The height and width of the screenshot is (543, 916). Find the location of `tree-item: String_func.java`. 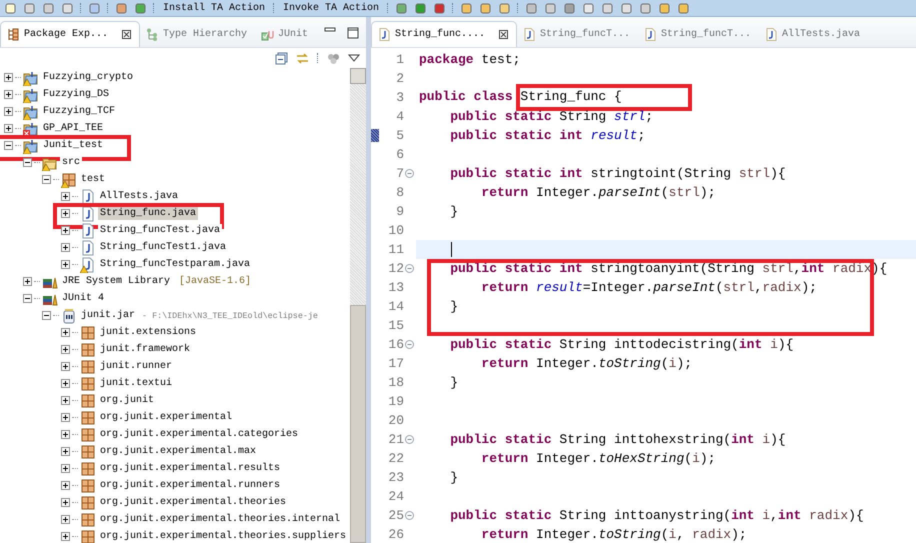

tree-item: String_func.java is located at coordinates (148, 213).